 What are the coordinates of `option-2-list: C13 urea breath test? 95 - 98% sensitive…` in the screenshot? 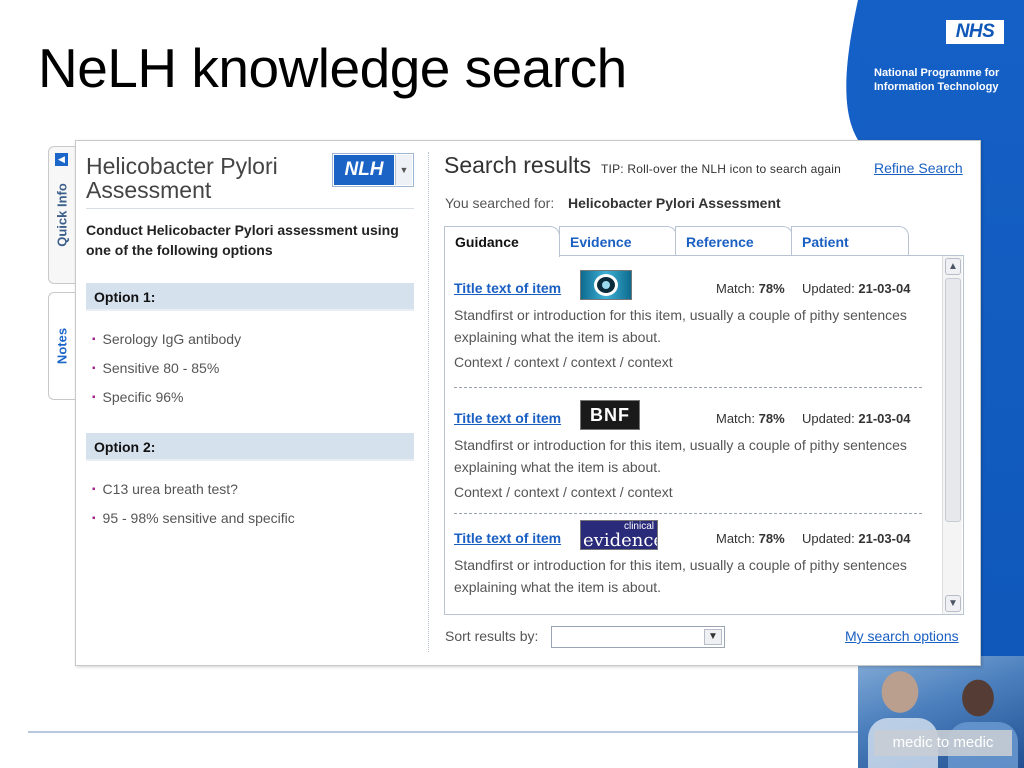 It's located at (193, 505).